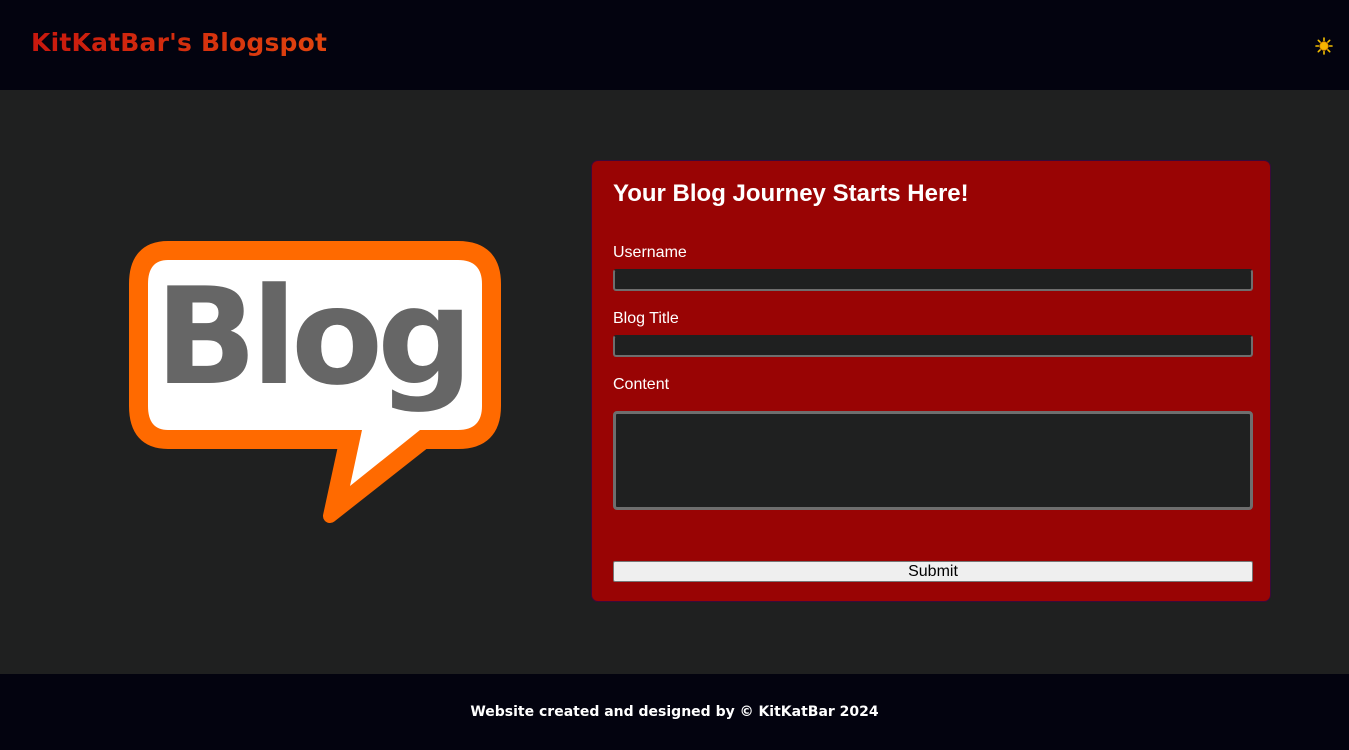 Image resolution: width=1349 pixels, height=750 pixels. I want to click on site-title: KitKatBar's Blogspot, so click(179, 42).